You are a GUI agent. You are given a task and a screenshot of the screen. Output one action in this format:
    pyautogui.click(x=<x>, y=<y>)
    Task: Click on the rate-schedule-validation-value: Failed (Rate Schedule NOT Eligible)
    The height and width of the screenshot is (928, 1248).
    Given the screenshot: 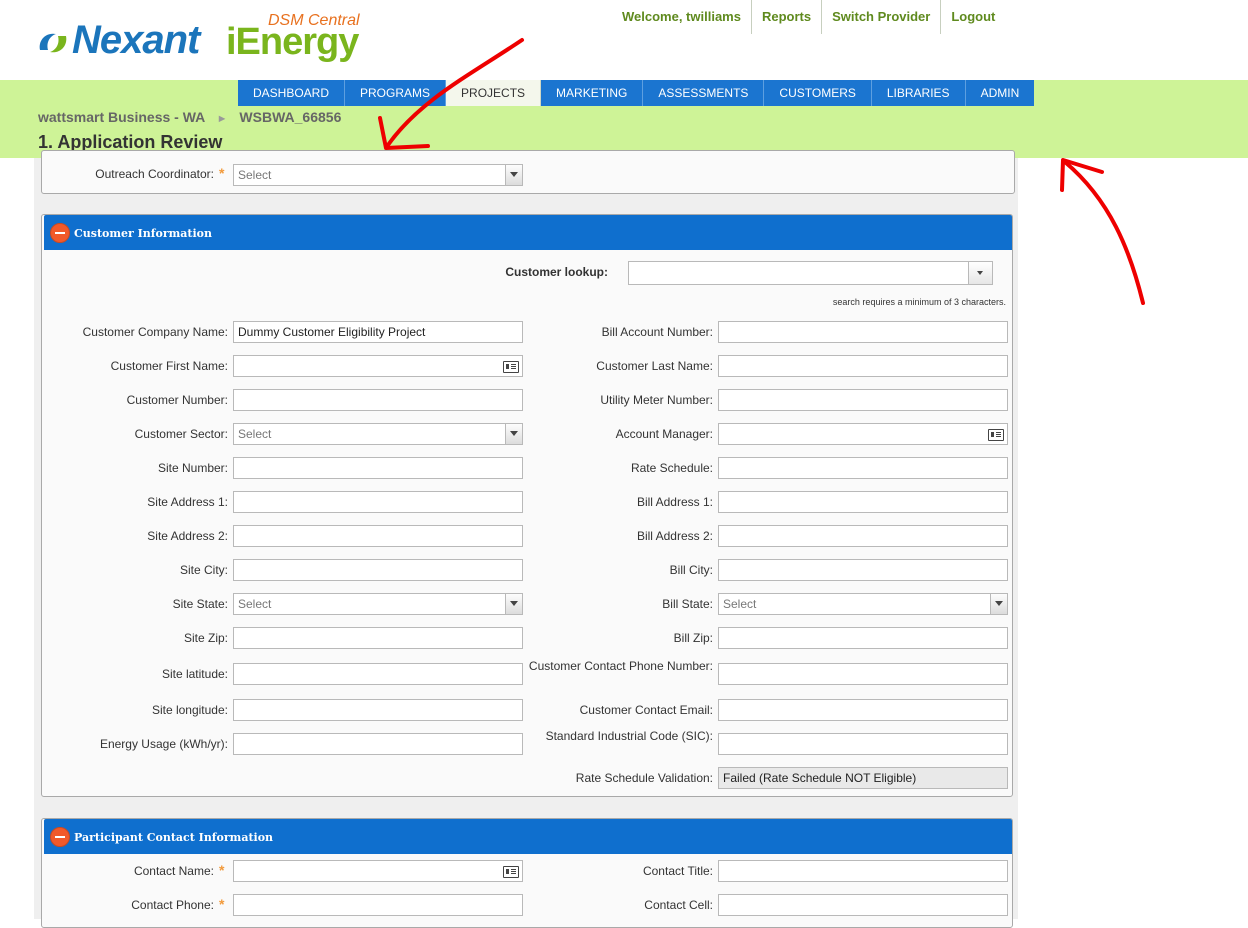 What is the action you would take?
    pyautogui.click(x=820, y=778)
    